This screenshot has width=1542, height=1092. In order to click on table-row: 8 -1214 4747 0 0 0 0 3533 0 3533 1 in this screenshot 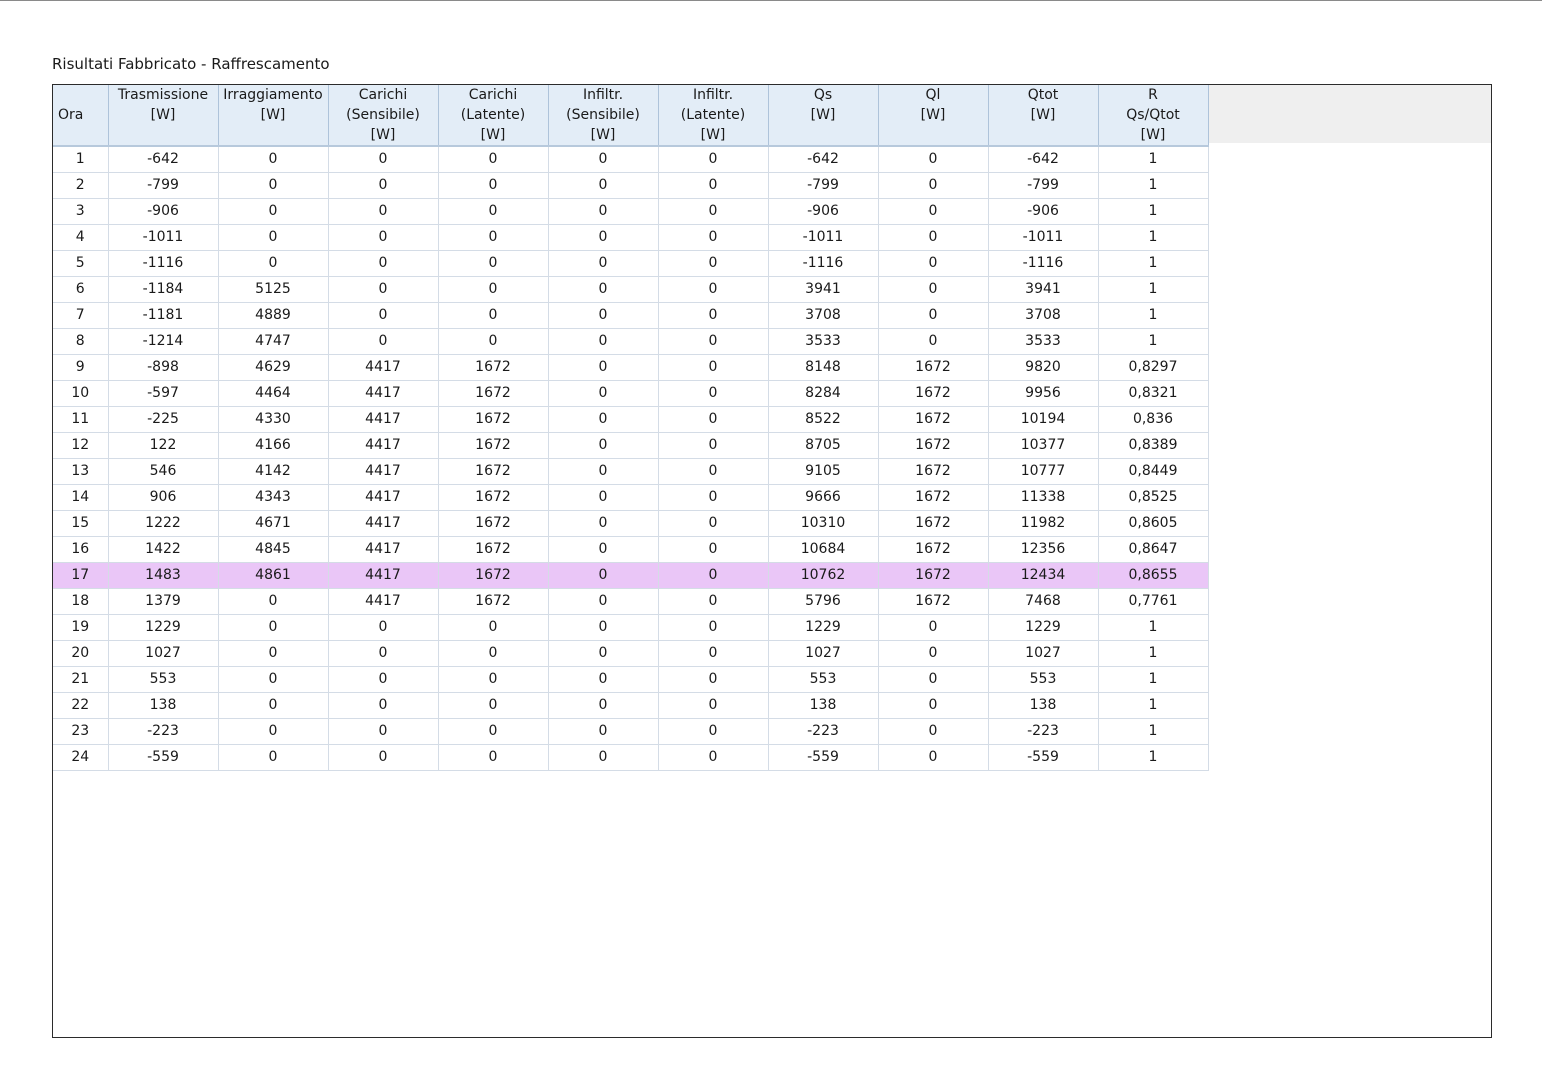, I will do `click(631, 341)`.